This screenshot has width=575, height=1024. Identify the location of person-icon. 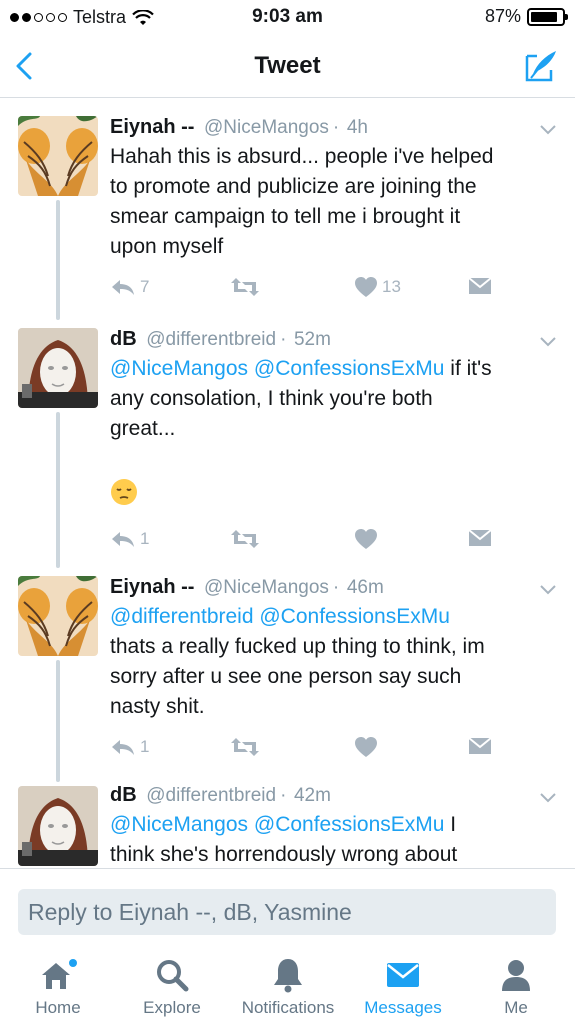
(516, 975).